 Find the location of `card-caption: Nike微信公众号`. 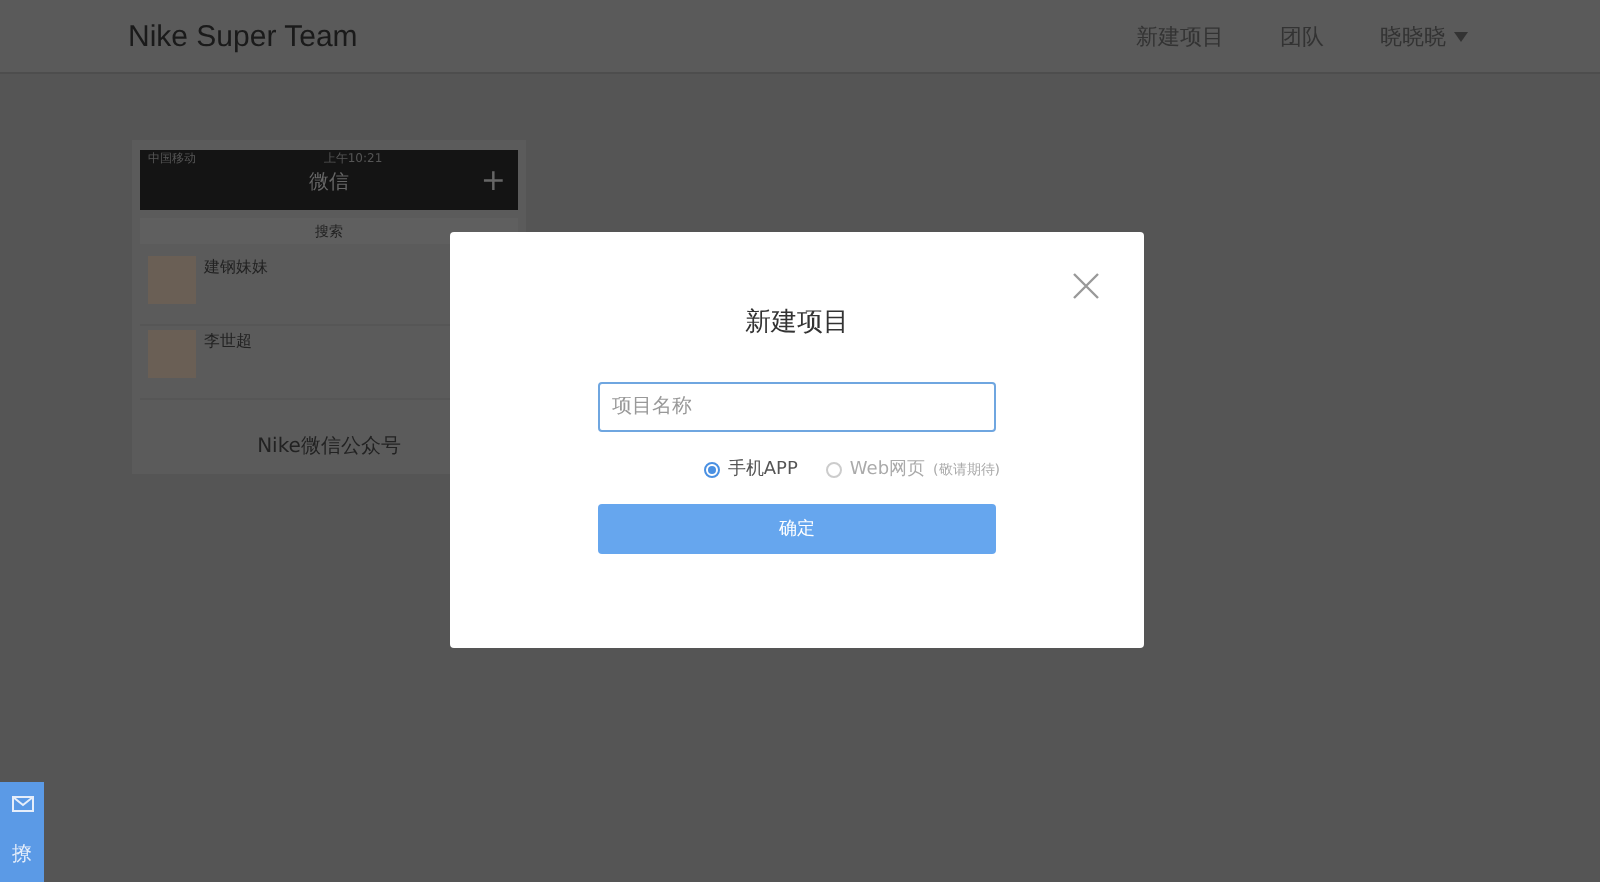

card-caption: Nike微信公众号 is located at coordinates (329, 447).